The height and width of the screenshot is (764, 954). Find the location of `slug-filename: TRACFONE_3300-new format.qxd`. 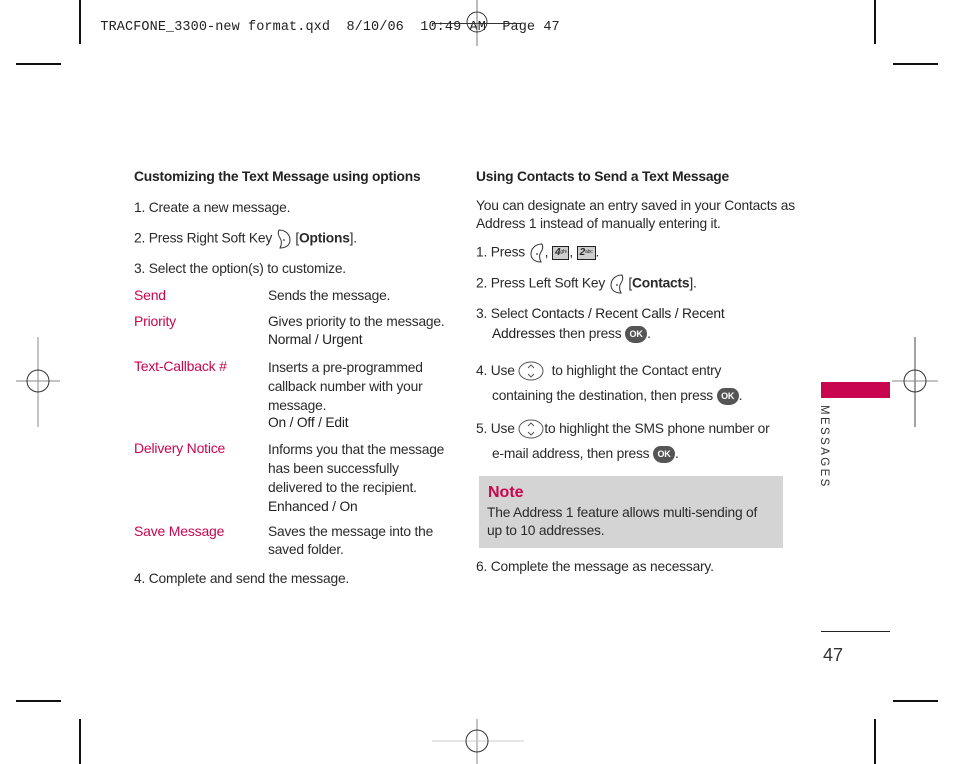

slug-filename: TRACFONE_3300-new format.qxd is located at coordinates (215, 27).